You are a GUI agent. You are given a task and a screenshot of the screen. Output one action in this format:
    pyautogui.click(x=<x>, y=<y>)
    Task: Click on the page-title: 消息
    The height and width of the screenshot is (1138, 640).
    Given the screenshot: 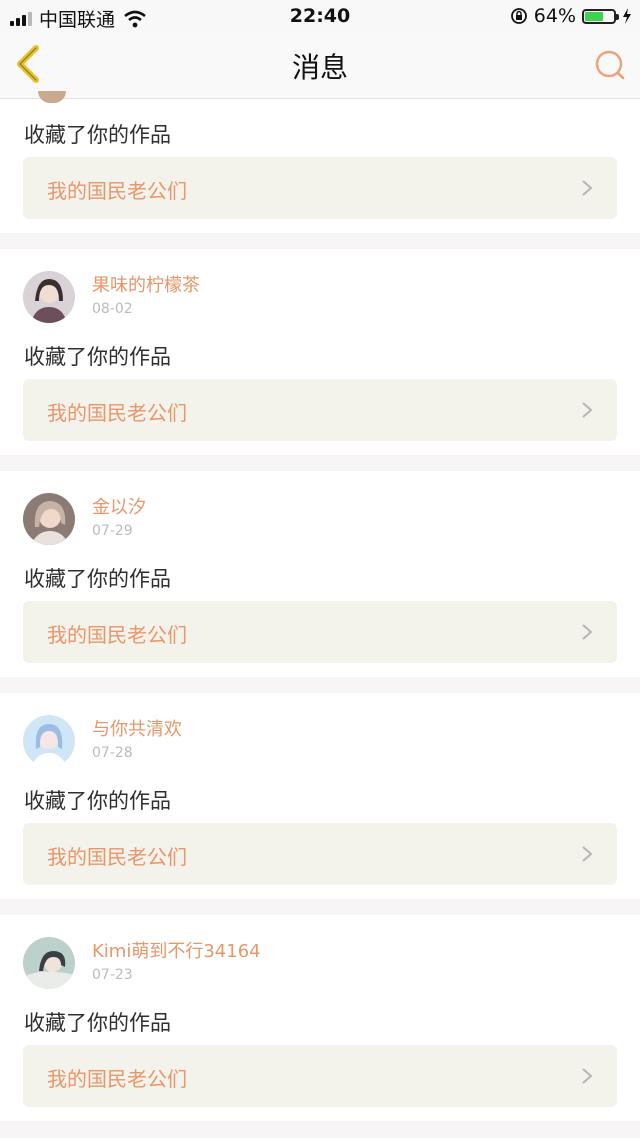 What is the action you would take?
    pyautogui.click(x=319, y=67)
    